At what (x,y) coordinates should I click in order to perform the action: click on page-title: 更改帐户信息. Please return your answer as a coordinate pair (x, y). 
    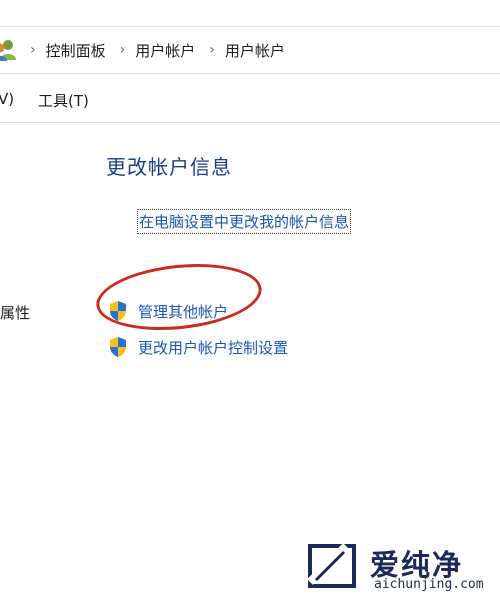
    Looking at the image, I should click on (169, 167).